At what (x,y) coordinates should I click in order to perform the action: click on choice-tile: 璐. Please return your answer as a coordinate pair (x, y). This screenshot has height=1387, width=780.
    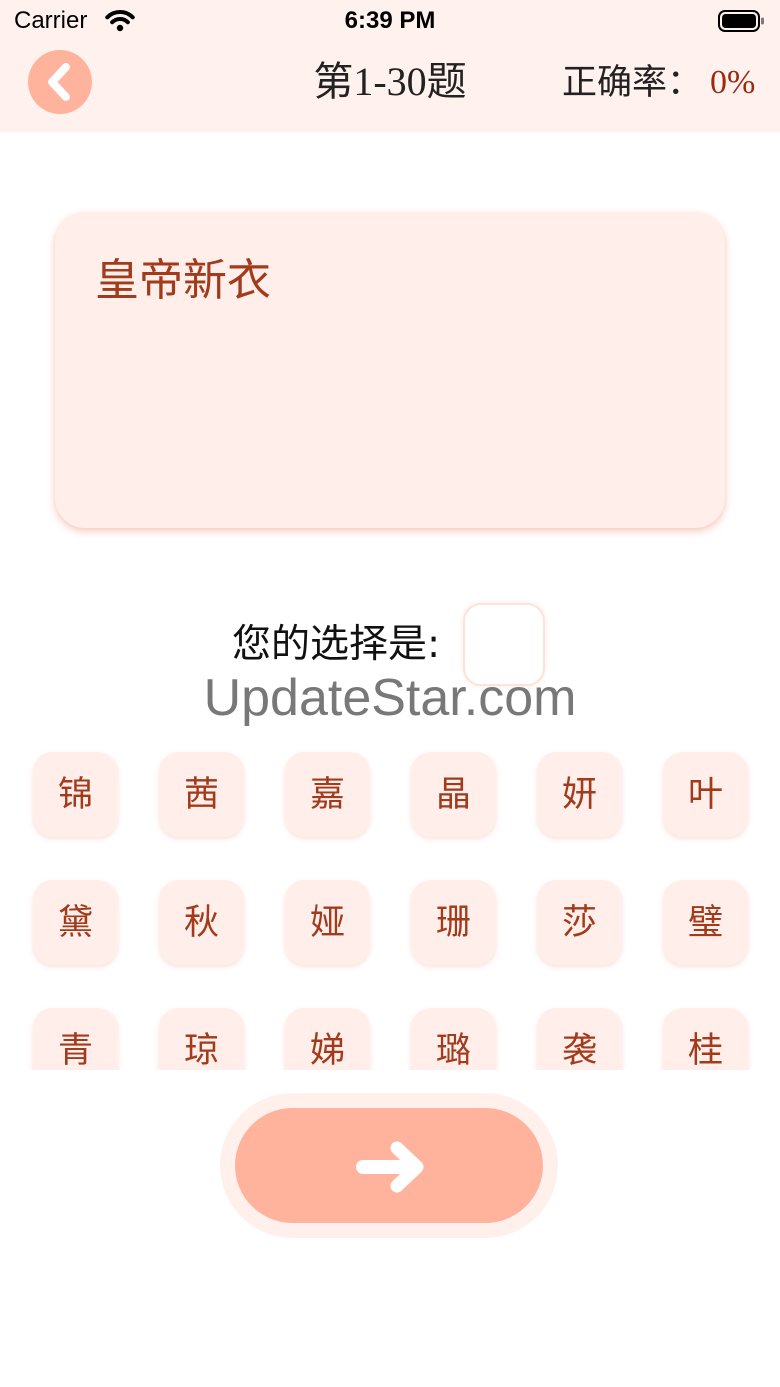
    Looking at the image, I should click on (453, 1039).